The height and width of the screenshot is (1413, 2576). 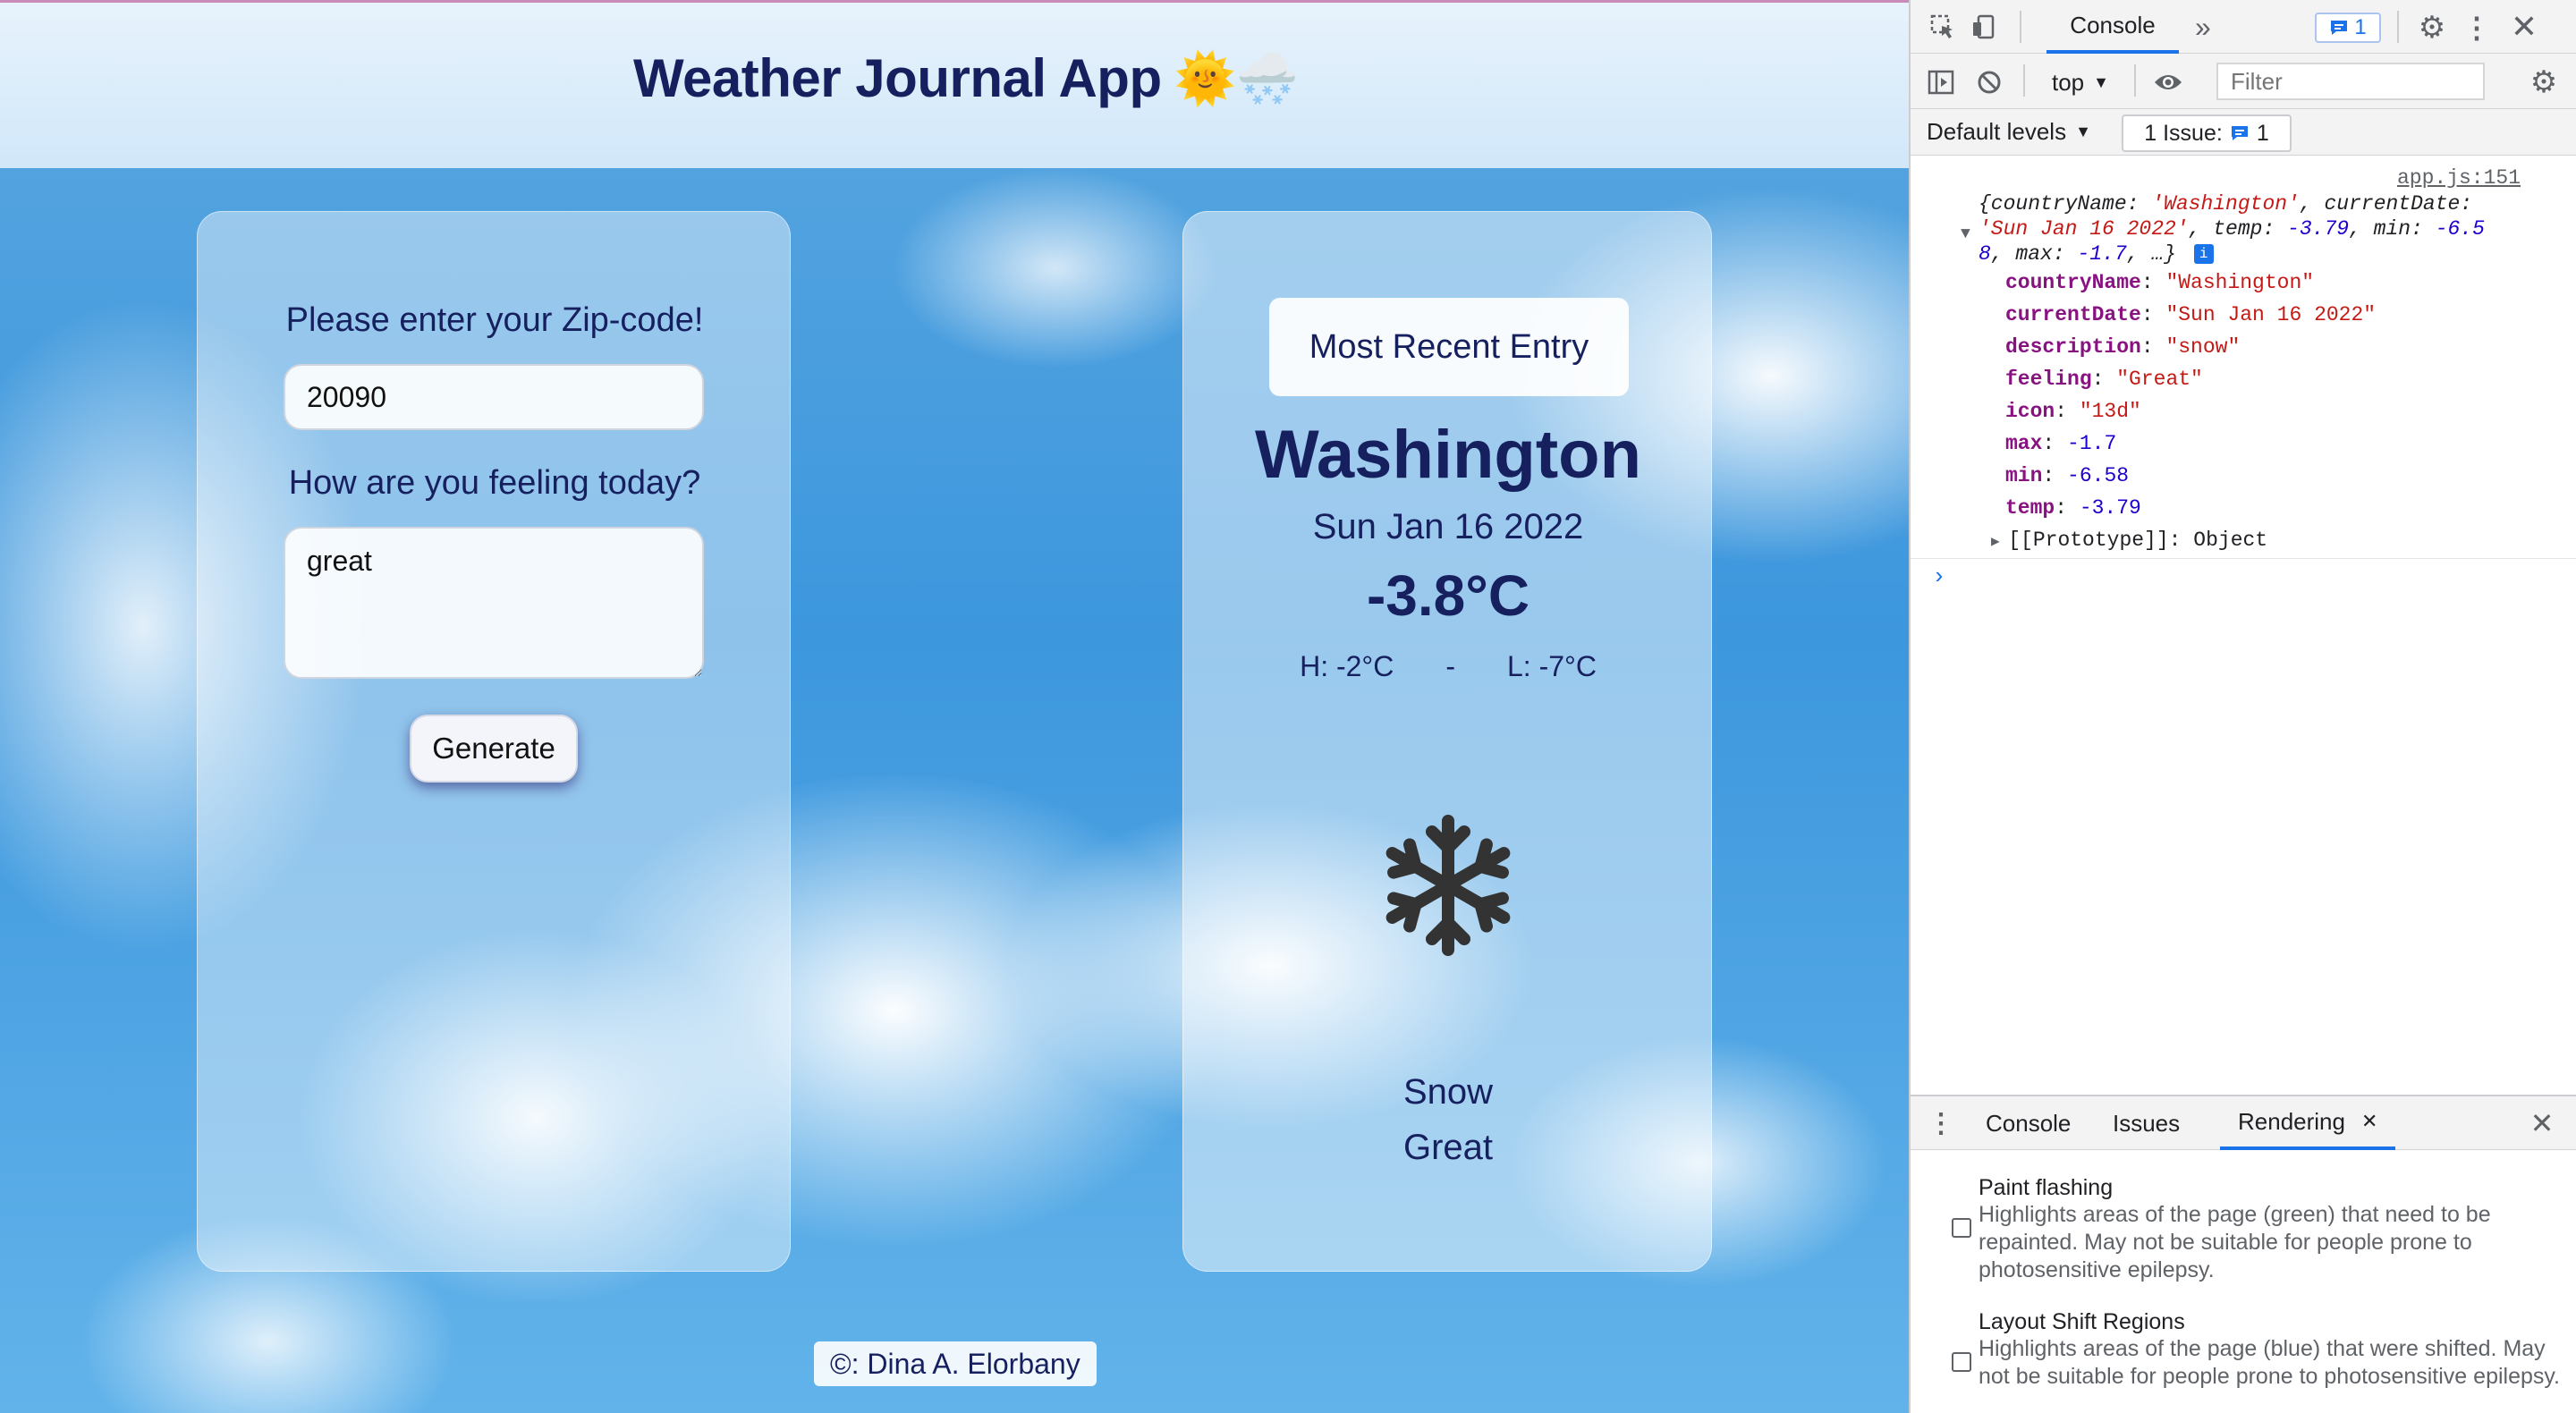 I want to click on summary-text: , …}, so click(x=2151, y=254).